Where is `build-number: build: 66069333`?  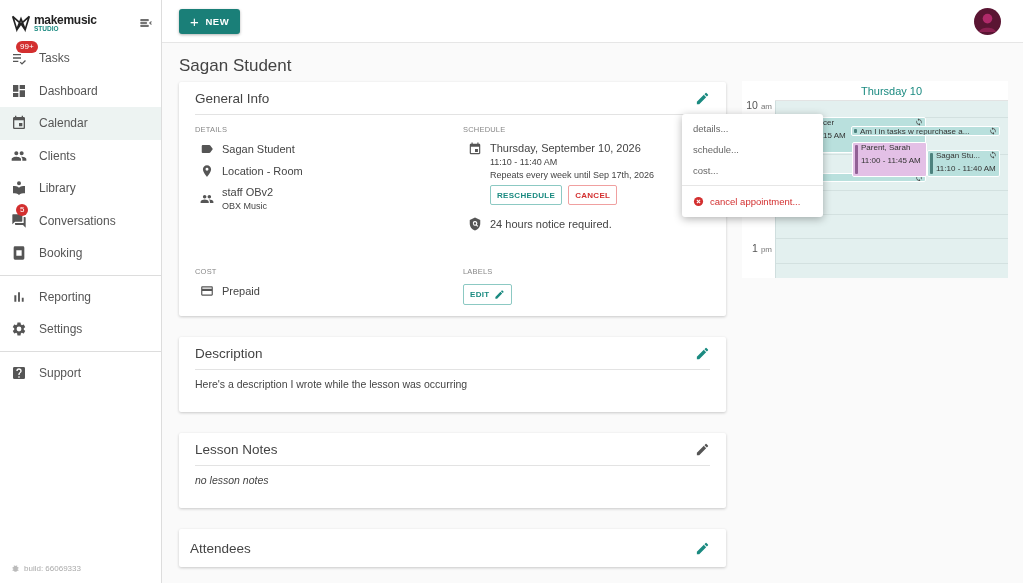 build-number: build: 66069333 is located at coordinates (52, 568).